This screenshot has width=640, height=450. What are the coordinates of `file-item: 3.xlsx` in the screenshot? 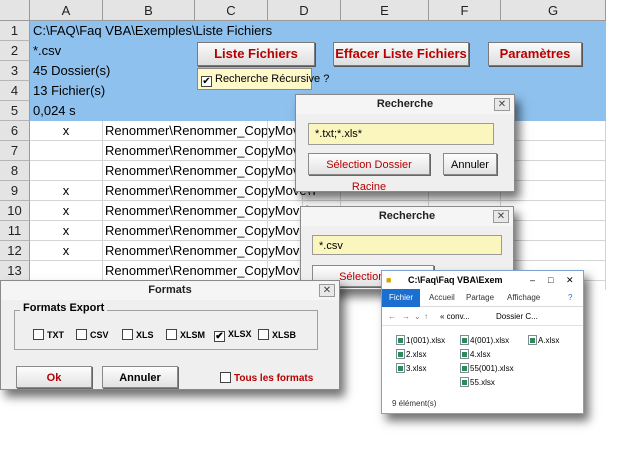 It's located at (411, 368).